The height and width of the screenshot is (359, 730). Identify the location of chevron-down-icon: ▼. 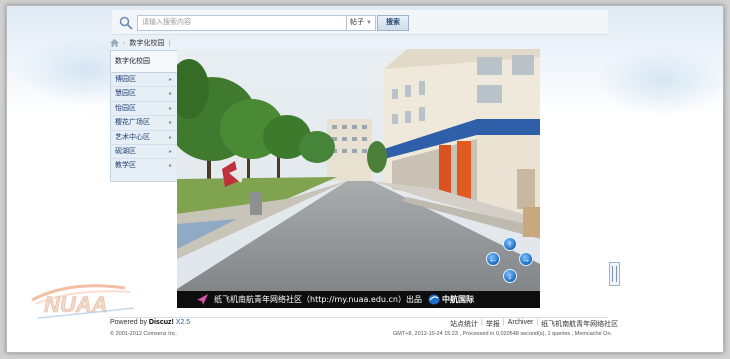
(369, 23).